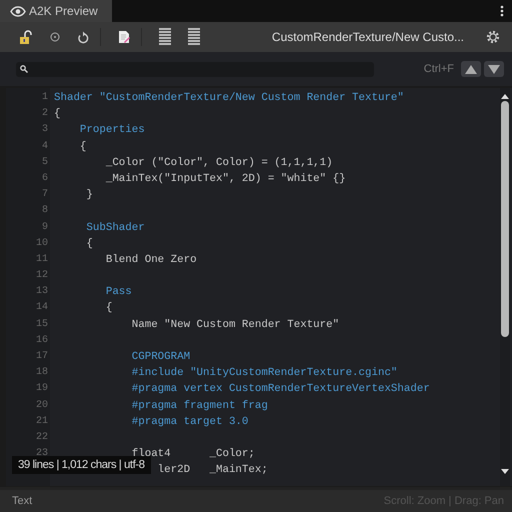 This screenshot has width=512, height=512. Describe the element at coordinates (18, 11) in the screenshot. I see `eye-icon` at that location.